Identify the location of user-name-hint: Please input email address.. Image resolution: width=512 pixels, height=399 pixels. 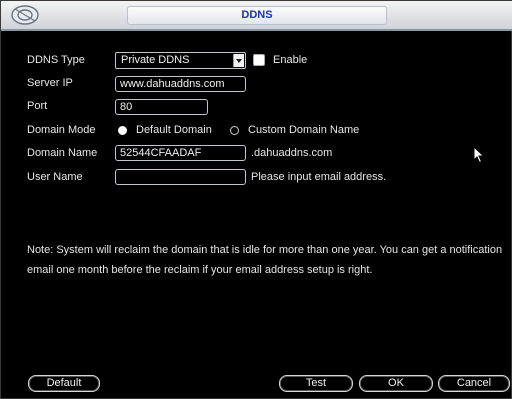
(319, 177).